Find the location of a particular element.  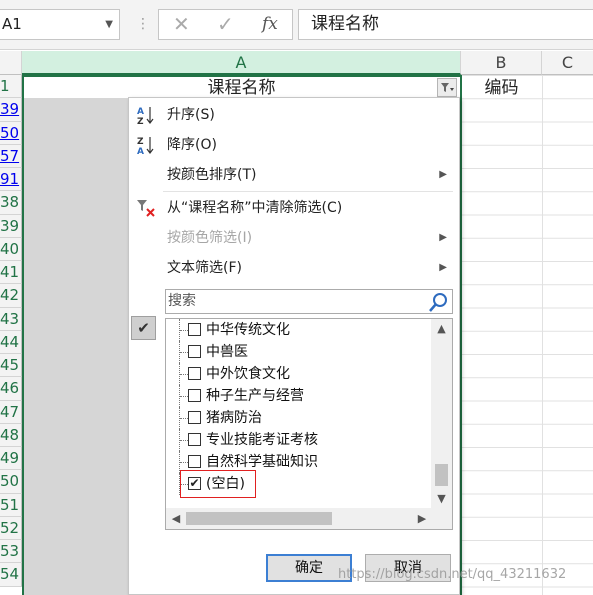

row-header: 91 is located at coordinates (11, 180).